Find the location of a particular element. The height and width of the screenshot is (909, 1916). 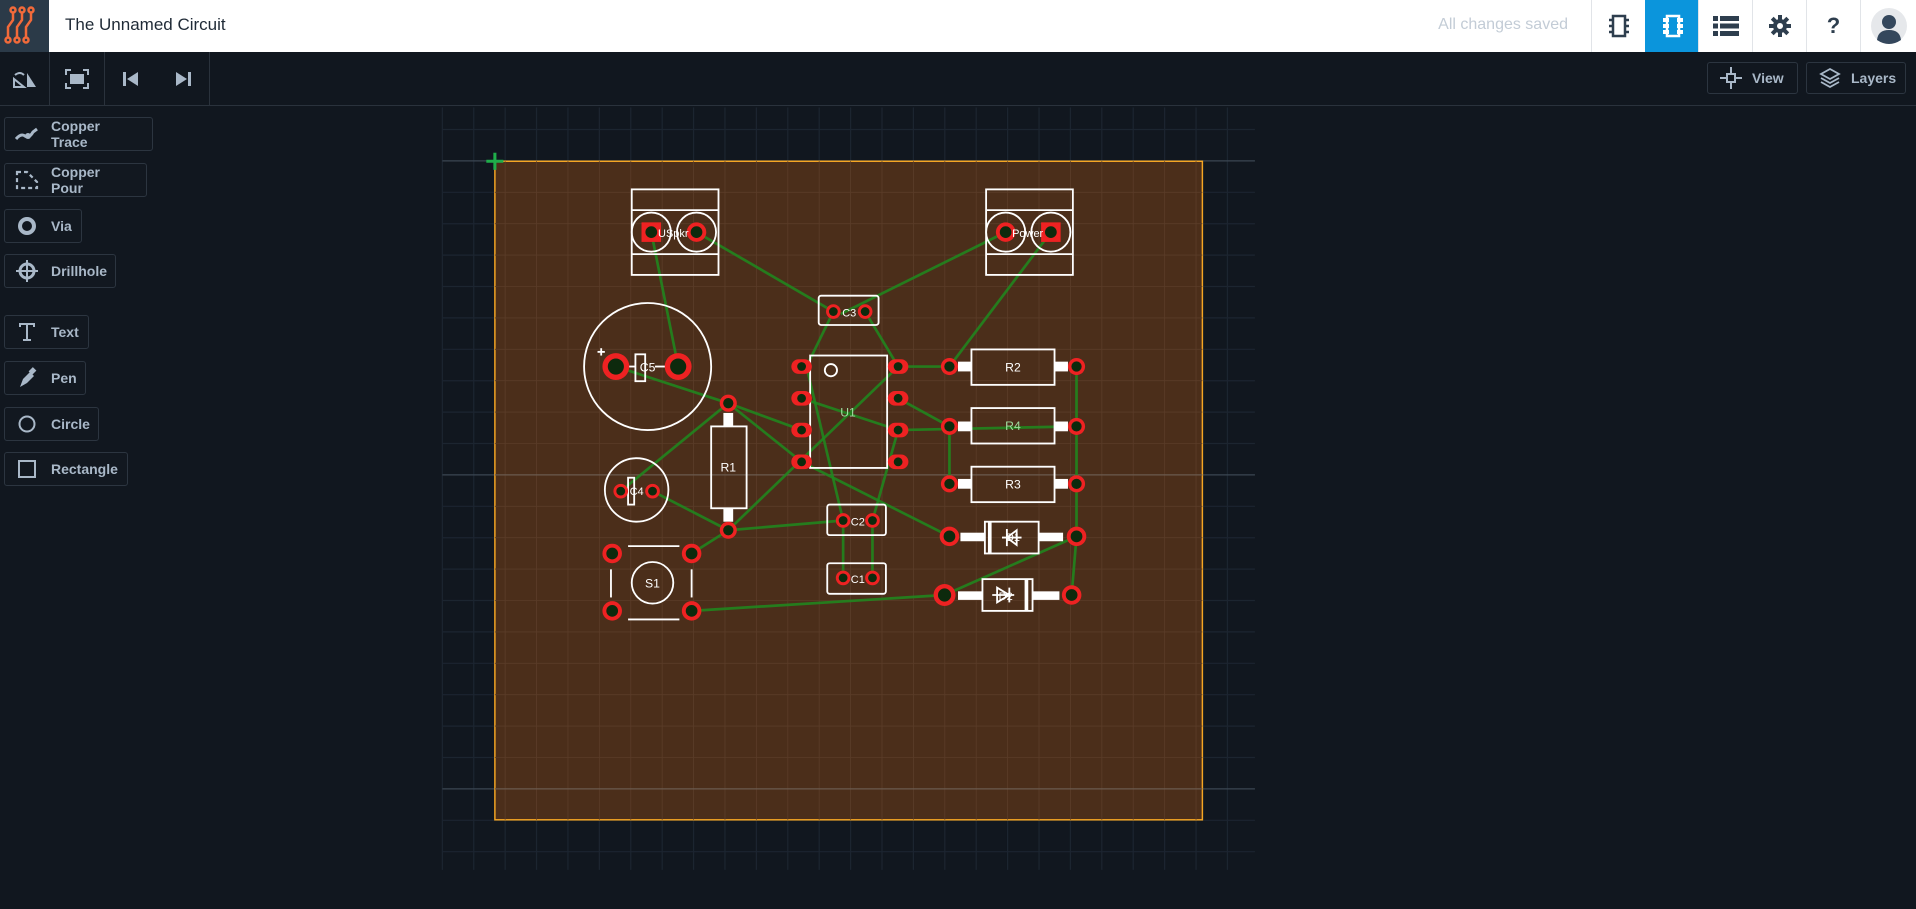

view-button: View is located at coordinates (1752, 78).